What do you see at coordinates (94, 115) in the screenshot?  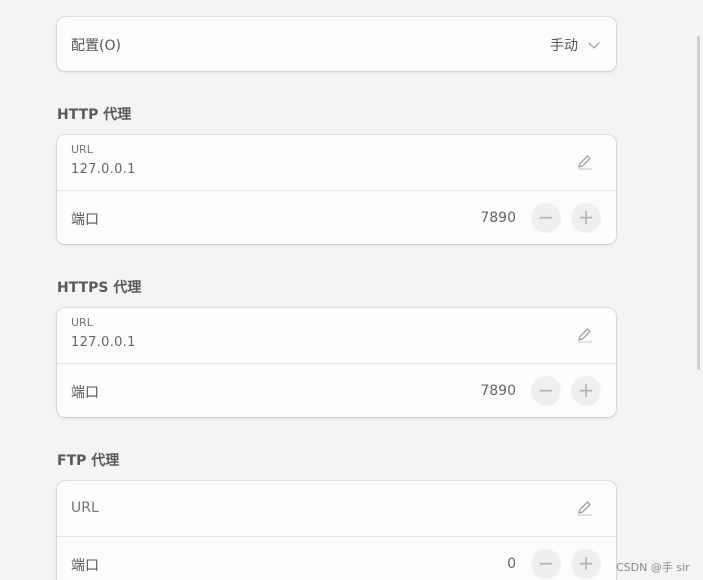 I see `http-proxy-title: HTTP 代理` at bounding box center [94, 115].